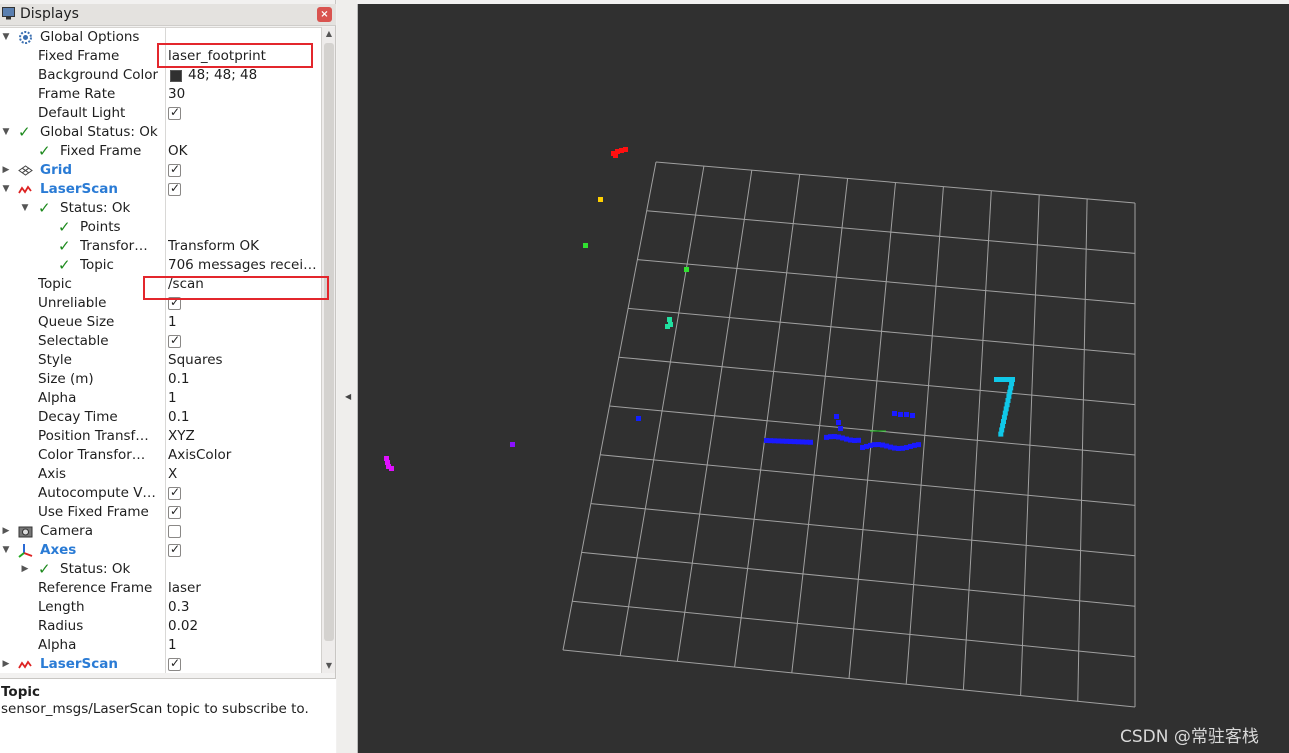  What do you see at coordinates (160, 170) in the screenshot?
I see `tree-row-grid: ▶ Grid` at bounding box center [160, 170].